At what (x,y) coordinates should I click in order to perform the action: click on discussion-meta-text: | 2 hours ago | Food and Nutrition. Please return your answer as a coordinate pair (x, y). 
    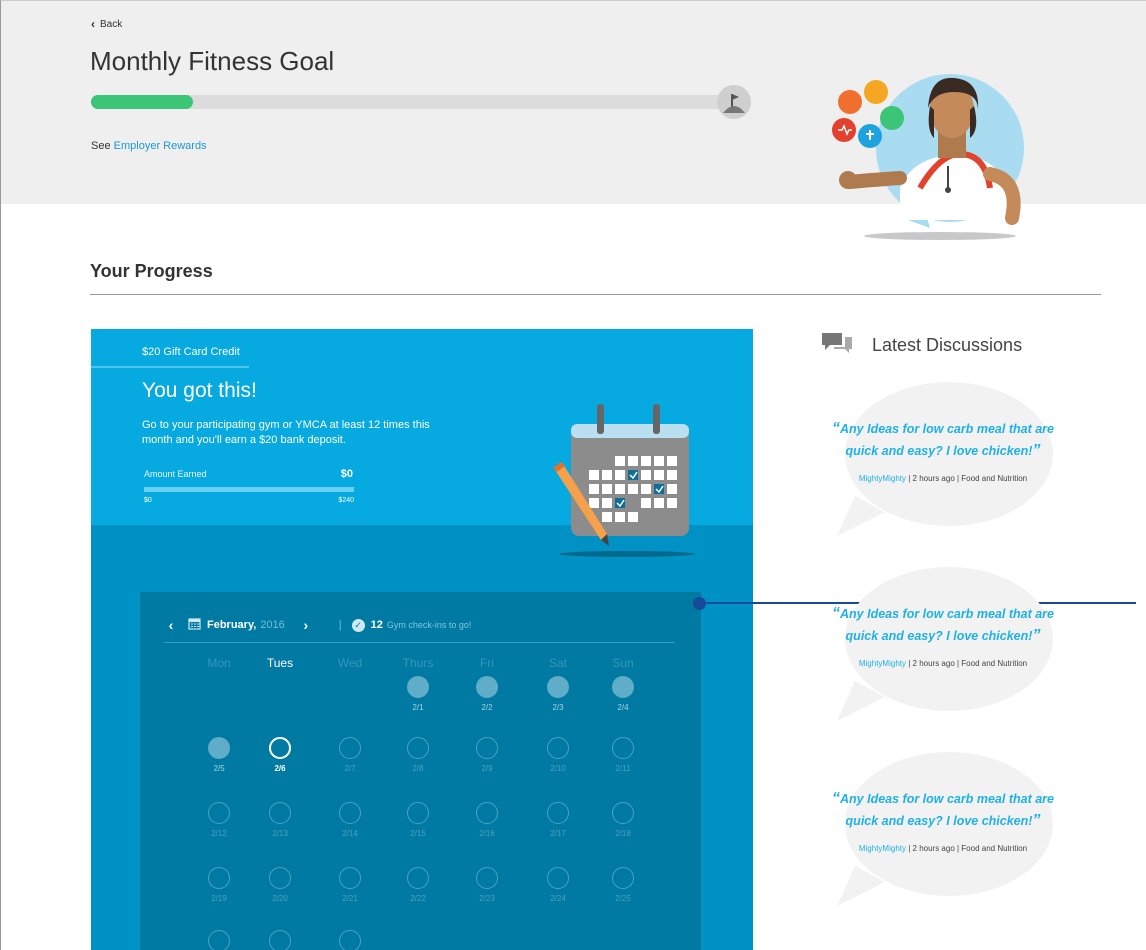
    Looking at the image, I should click on (968, 478).